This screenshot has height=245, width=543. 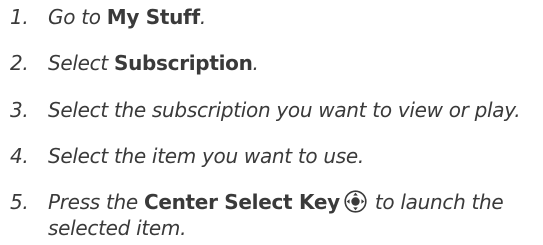 I want to click on center-select-key-icon, so click(x=355, y=201).